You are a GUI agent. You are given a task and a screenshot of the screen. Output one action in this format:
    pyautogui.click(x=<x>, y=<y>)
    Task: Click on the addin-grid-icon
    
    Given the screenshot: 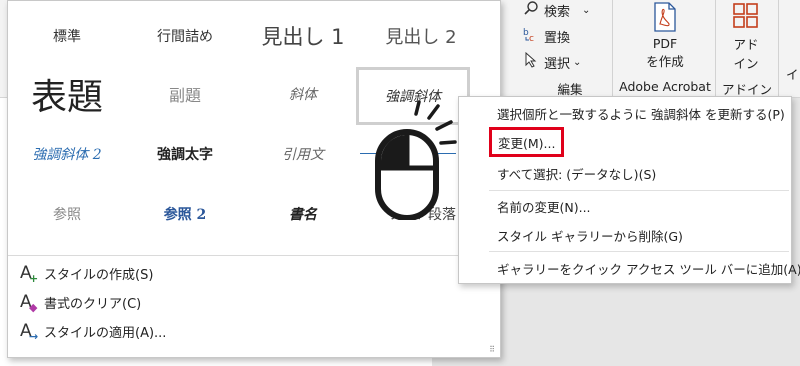 What is the action you would take?
    pyautogui.click(x=746, y=16)
    